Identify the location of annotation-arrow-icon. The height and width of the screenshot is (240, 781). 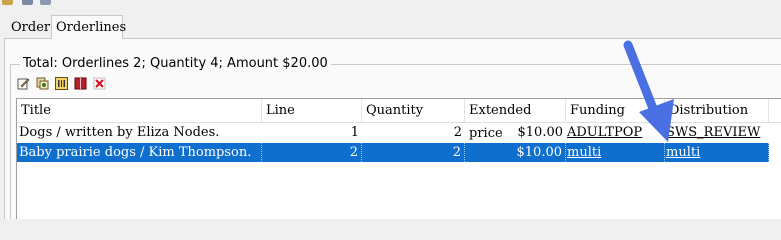
(648, 91).